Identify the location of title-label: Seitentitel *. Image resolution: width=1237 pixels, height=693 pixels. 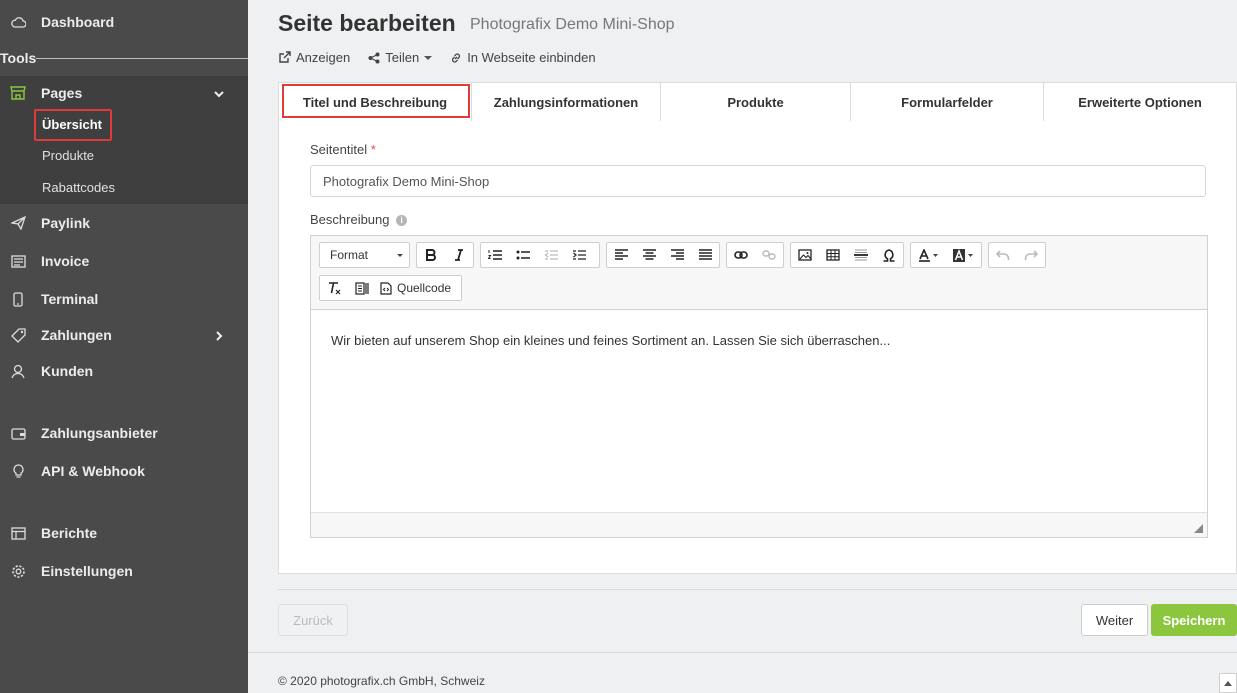
(343, 149).